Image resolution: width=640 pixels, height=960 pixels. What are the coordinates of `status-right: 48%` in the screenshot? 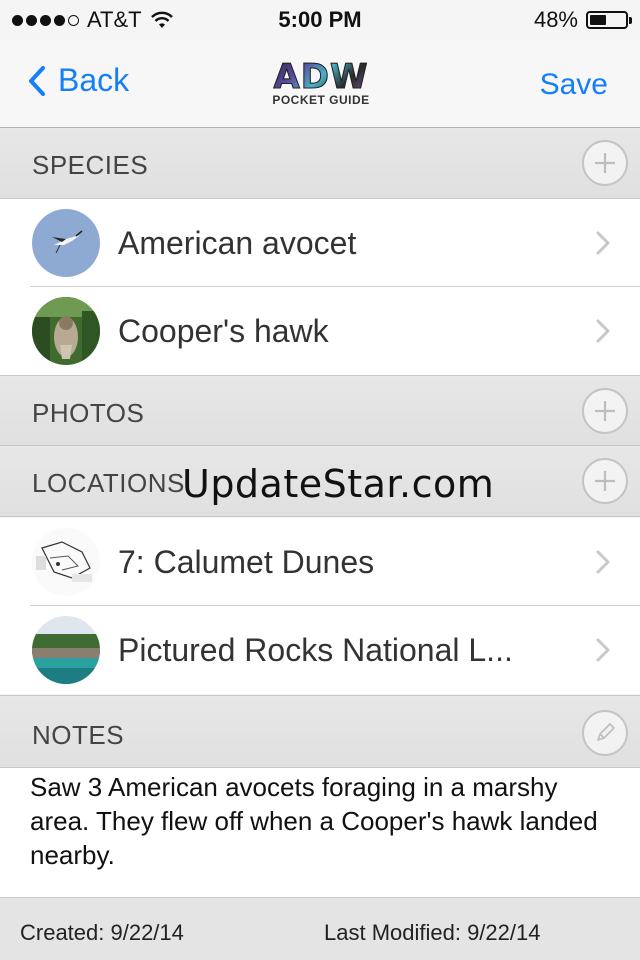 It's located at (530, 20).